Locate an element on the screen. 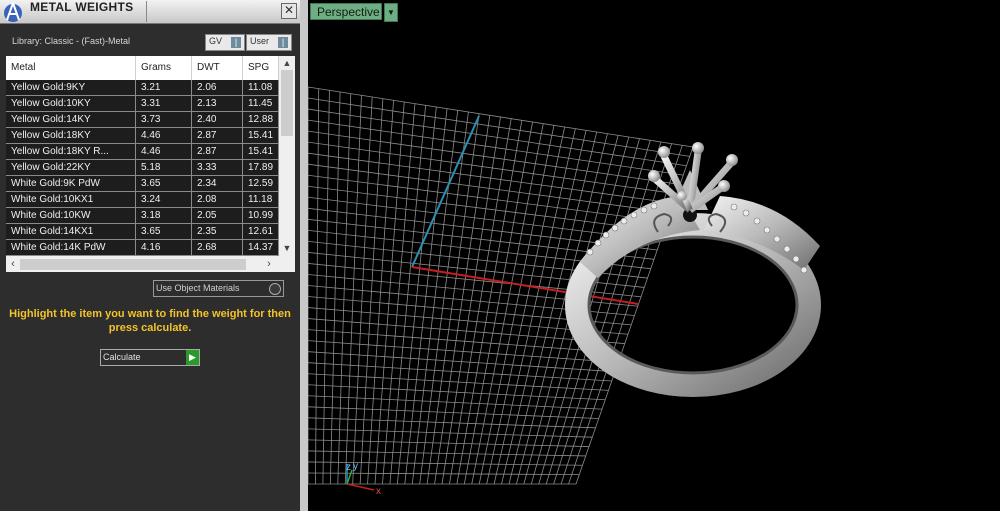  close-button: ✕ is located at coordinates (289, 11).